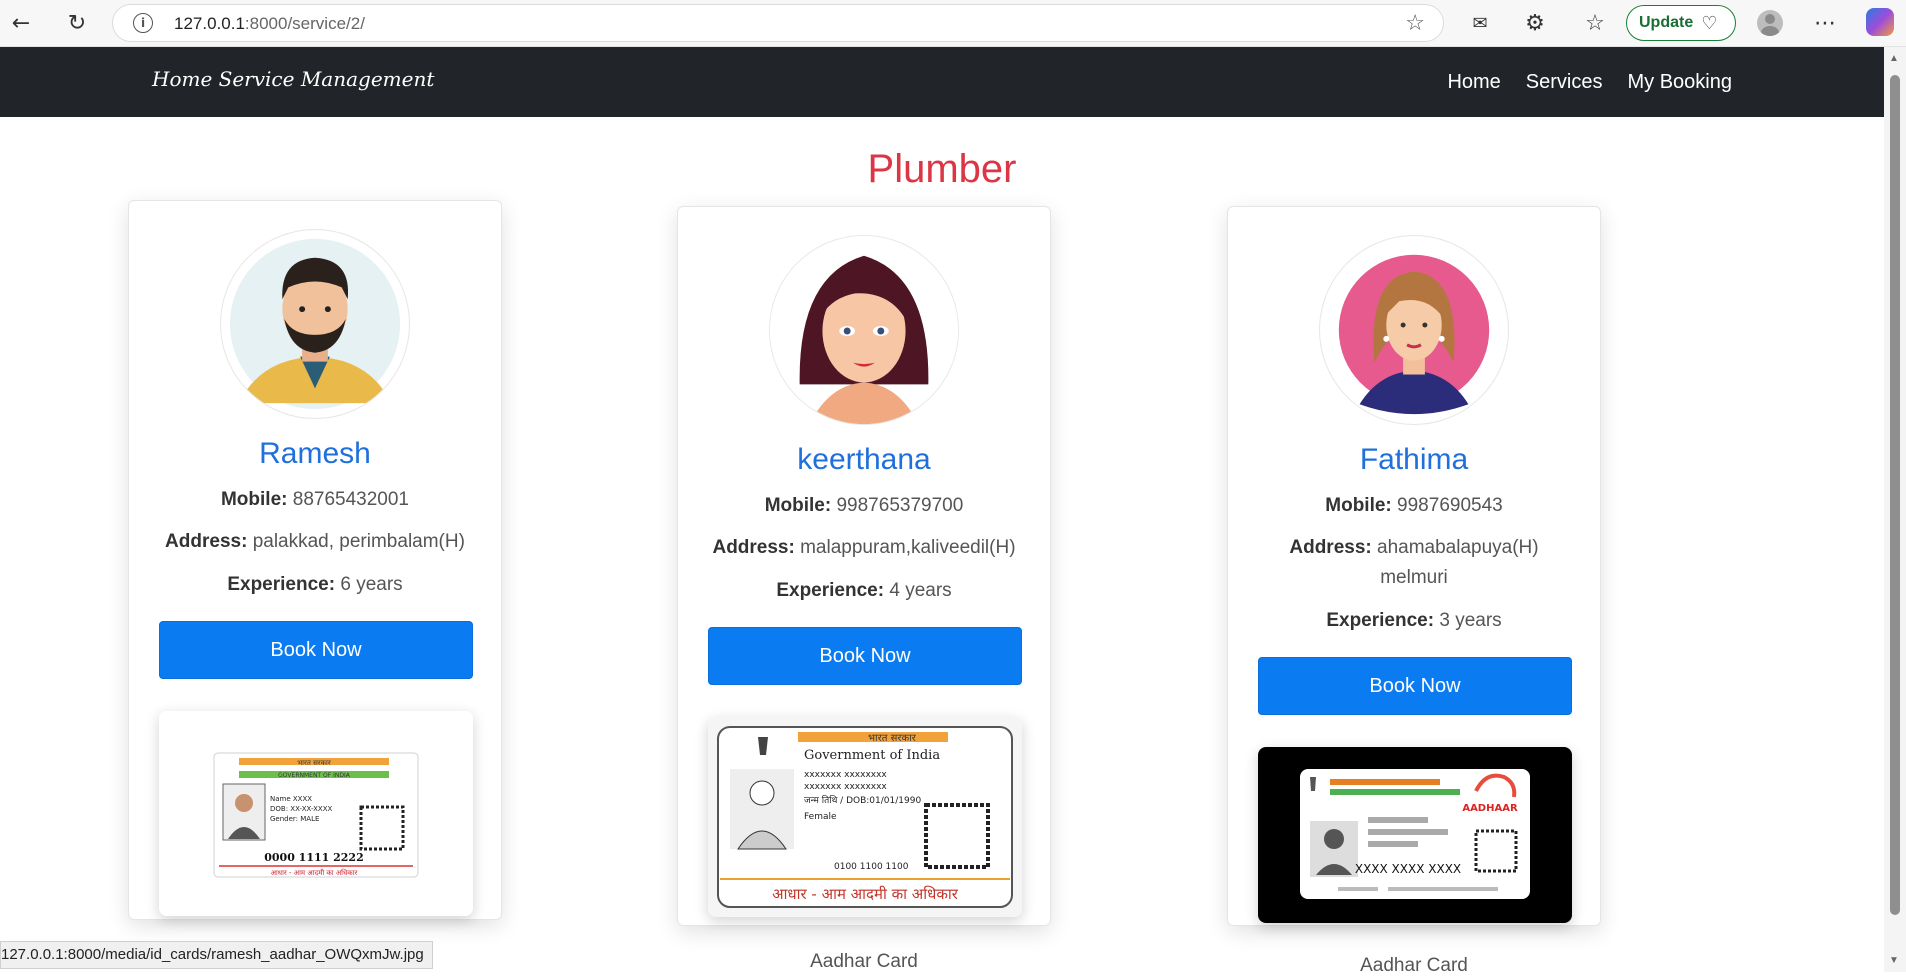 This screenshot has width=1906, height=977. What do you see at coordinates (864, 547) in the screenshot?
I see `provider-address: Address: malappuram,kaliveedil(H)` at bounding box center [864, 547].